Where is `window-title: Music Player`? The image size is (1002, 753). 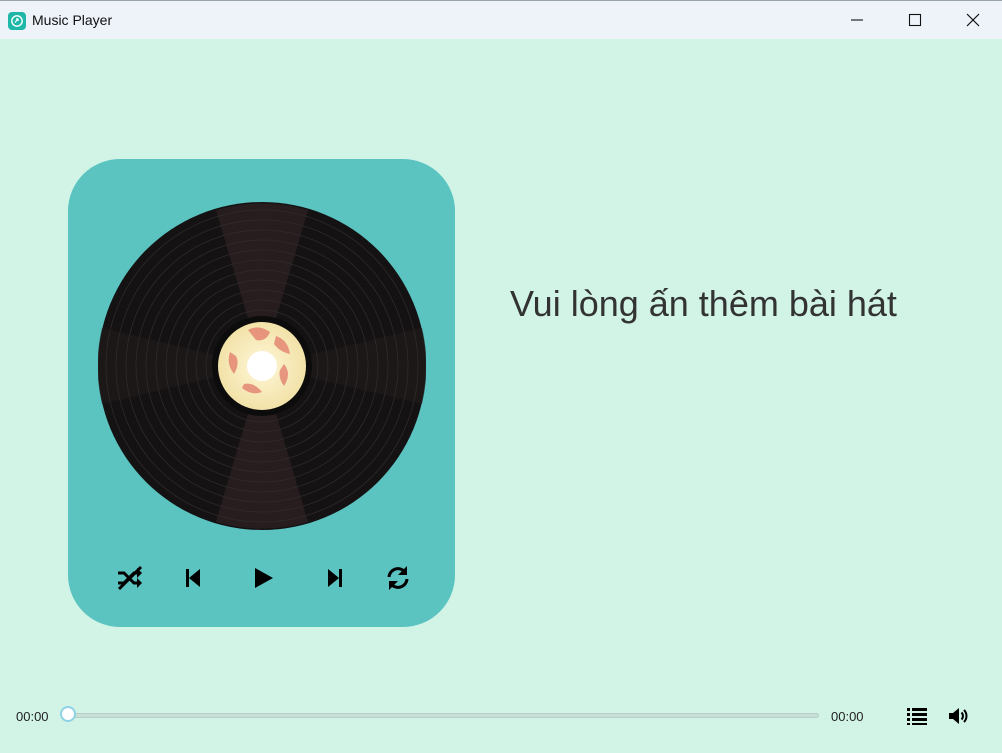 window-title: Music Player is located at coordinates (72, 20).